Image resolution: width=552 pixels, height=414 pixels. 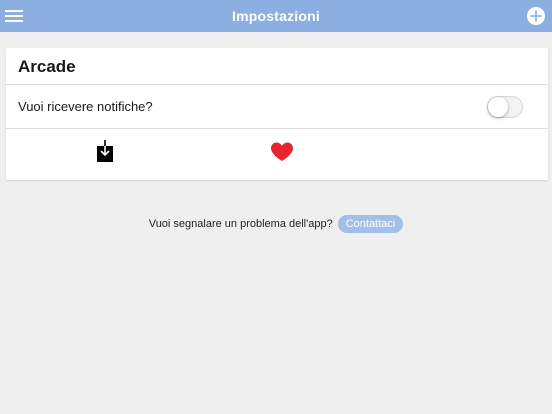 I want to click on plus-circle-icon, so click(x=536, y=16).